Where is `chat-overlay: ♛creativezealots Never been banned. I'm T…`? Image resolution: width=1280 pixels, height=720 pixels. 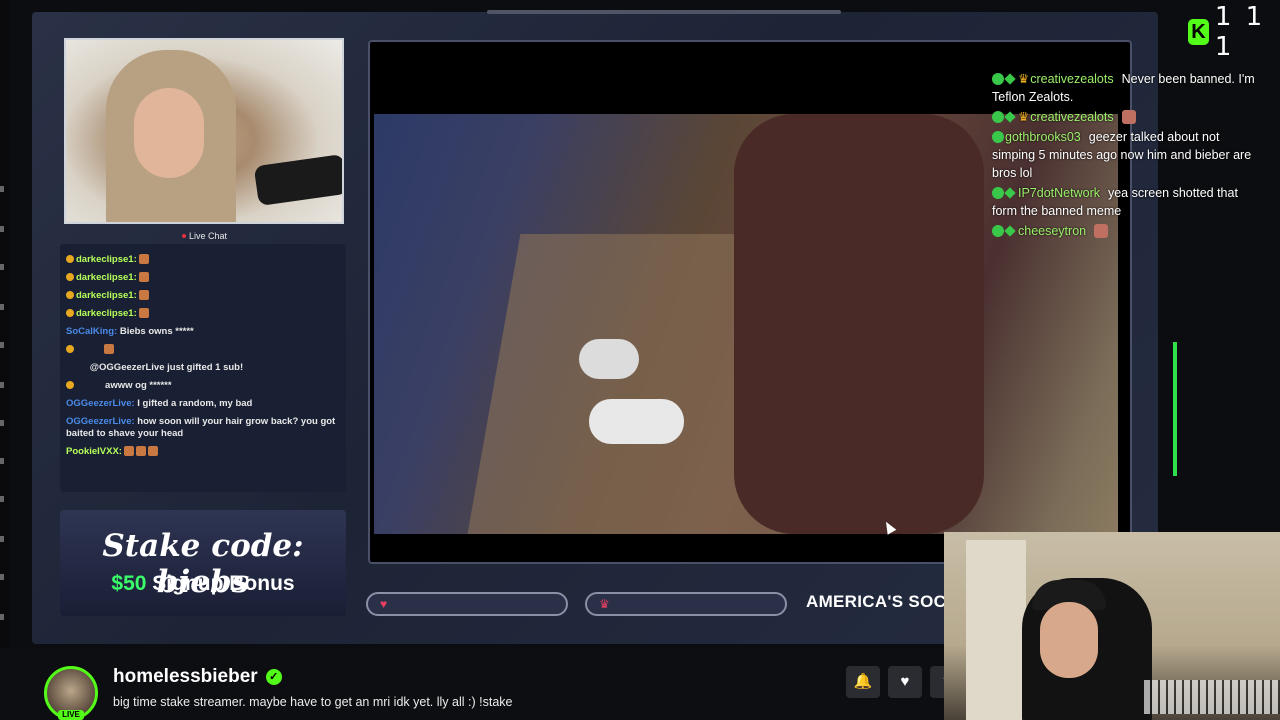 chat-overlay: ♛creativezealots Never been banned. I'm T… is located at coordinates (1127, 156).